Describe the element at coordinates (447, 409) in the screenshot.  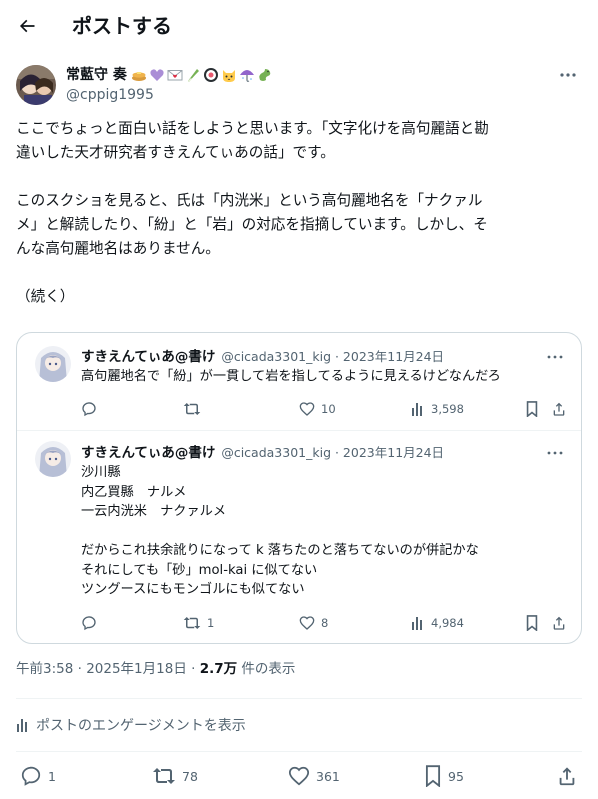
I see `quoted-views-count: 3,598` at that location.